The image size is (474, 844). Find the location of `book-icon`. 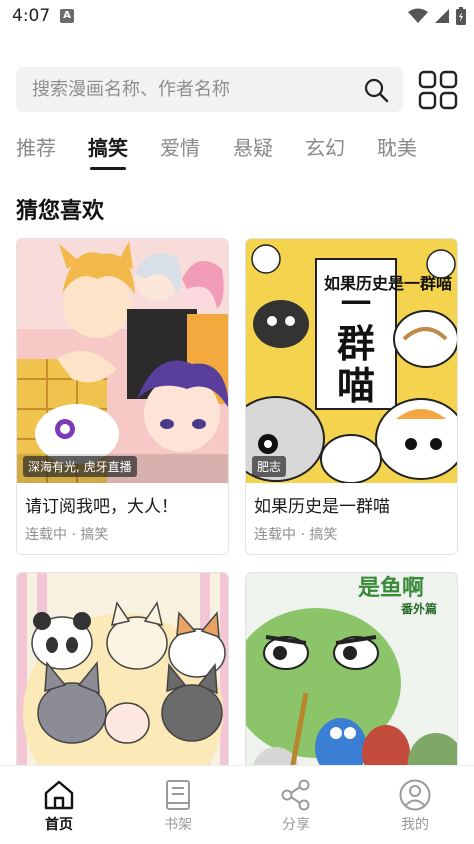

book-icon is located at coordinates (178, 795).